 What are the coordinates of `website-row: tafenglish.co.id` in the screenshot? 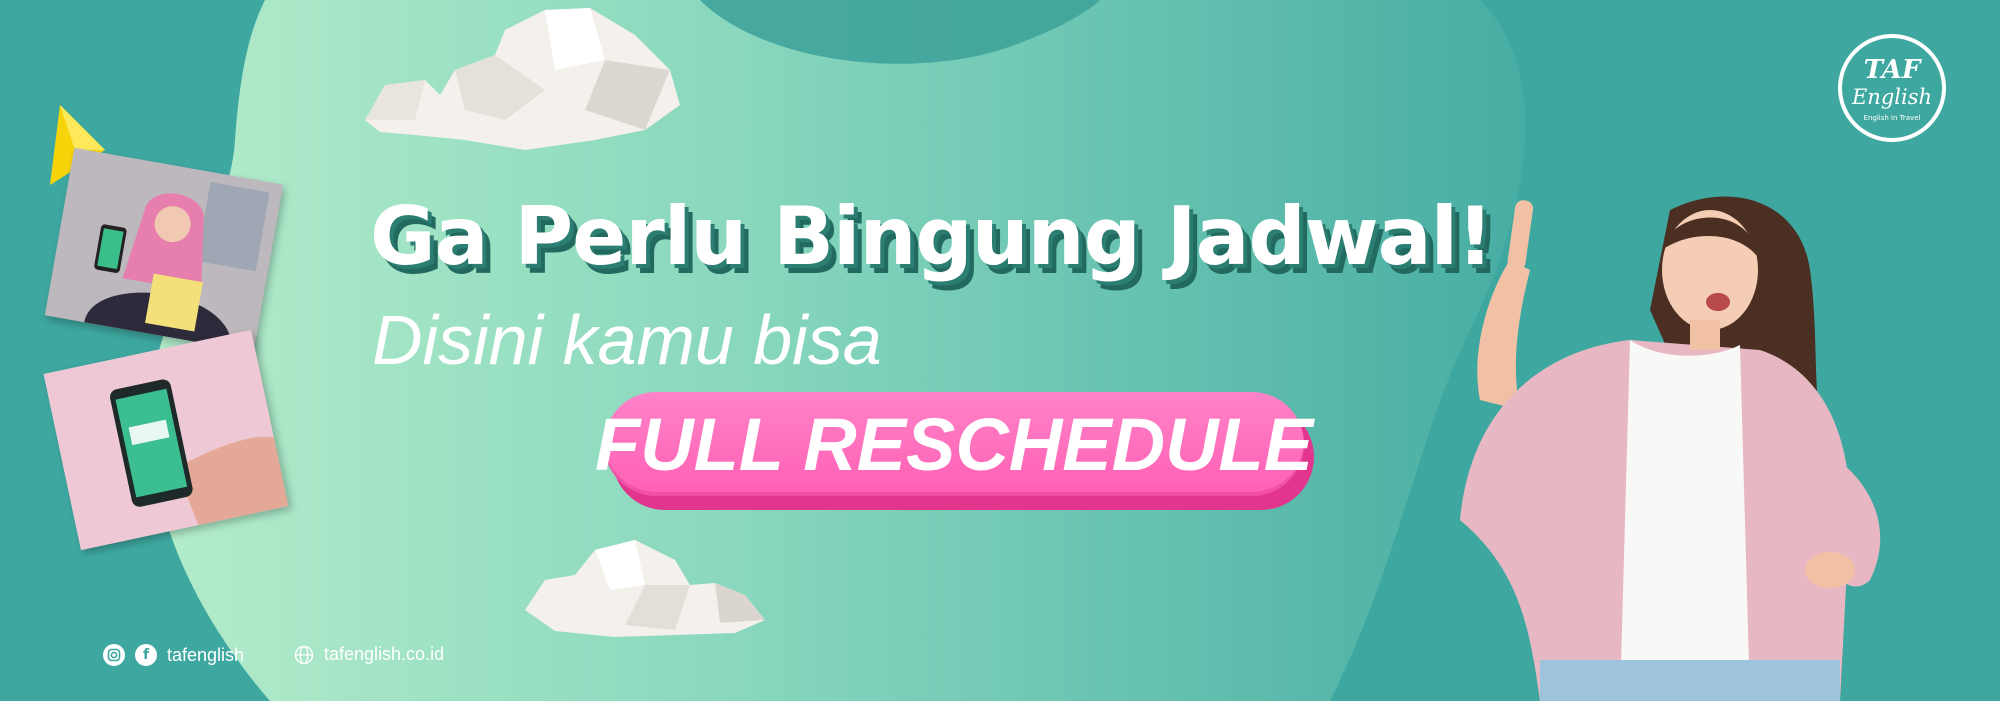 It's located at (369, 654).